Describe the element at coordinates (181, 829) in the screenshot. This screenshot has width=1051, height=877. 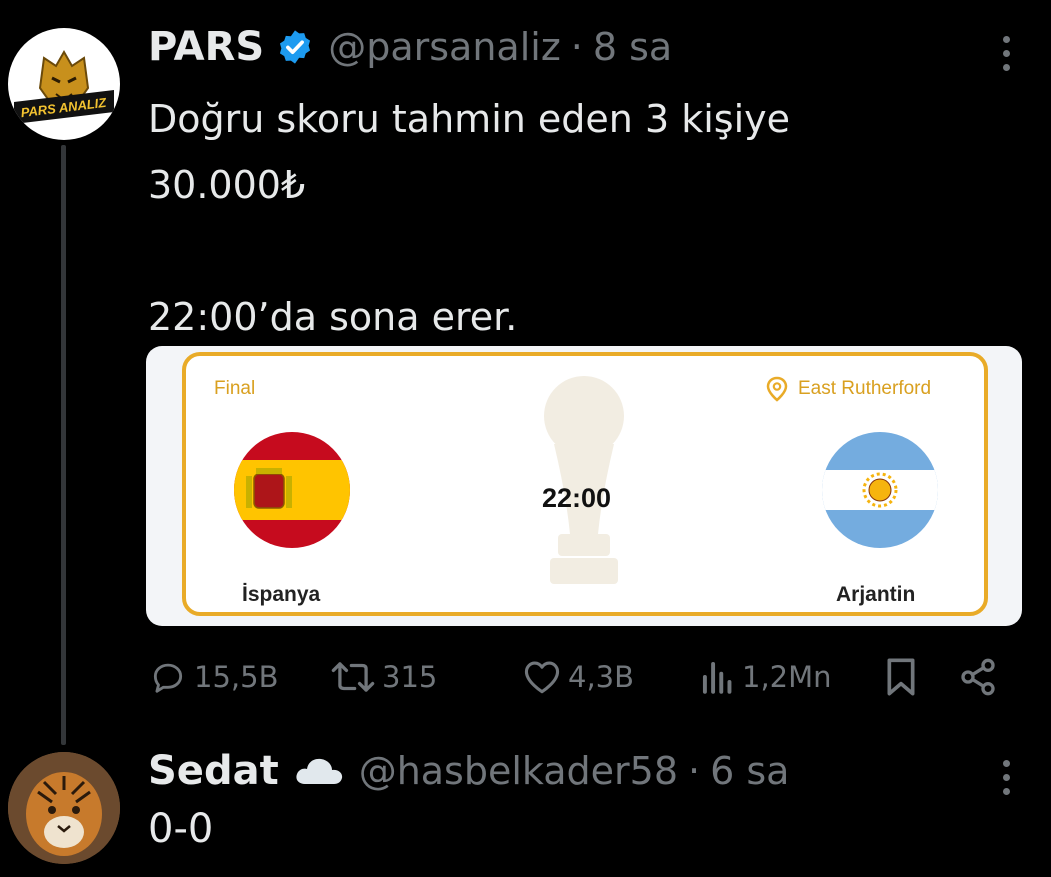
I see `reply-text: 0-0` at that location.